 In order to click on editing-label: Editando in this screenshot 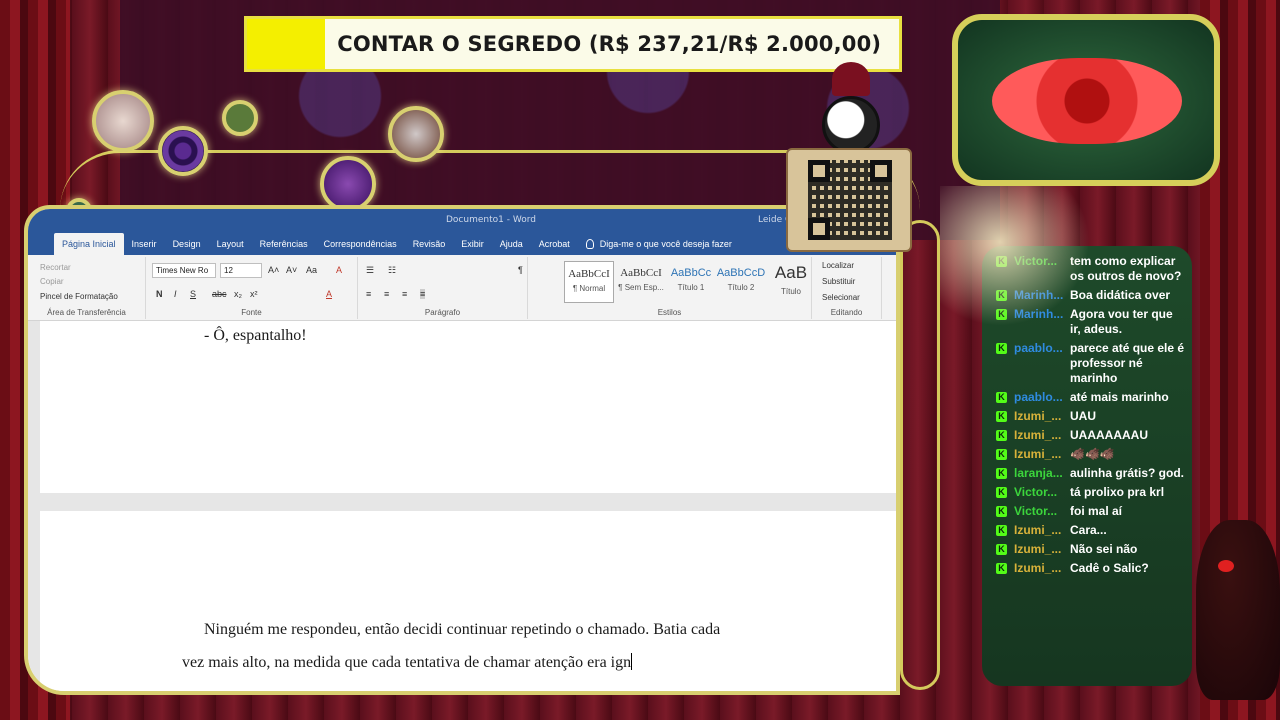, I will do `click(846, 312)`.